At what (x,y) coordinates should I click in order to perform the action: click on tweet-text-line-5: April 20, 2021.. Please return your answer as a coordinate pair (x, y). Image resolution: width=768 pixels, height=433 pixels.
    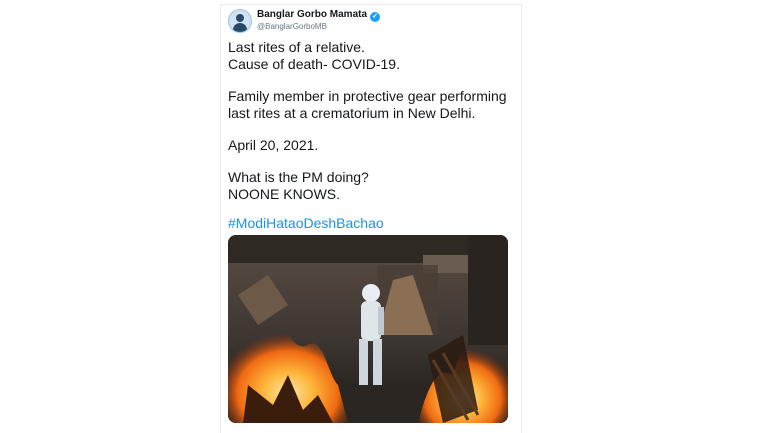
    Looking at the image, I should click on (273, 145).